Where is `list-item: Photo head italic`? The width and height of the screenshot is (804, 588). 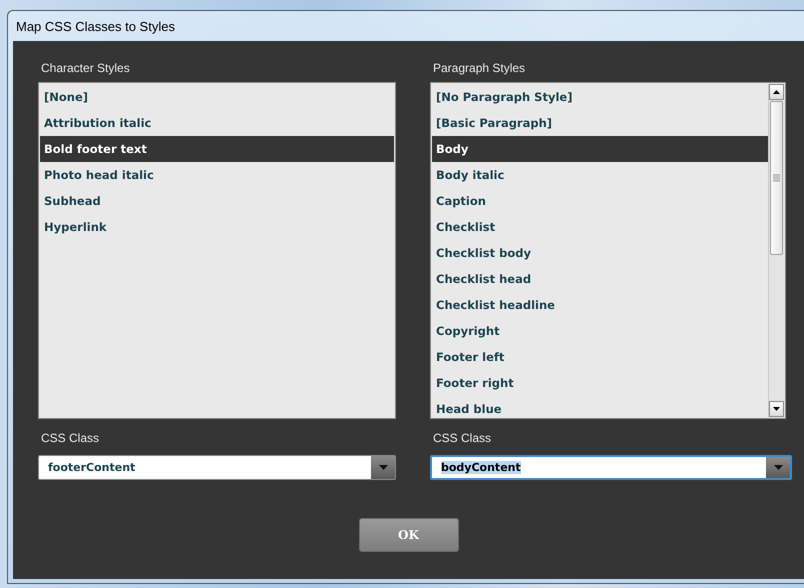
list-item: Photo head italic is located at coordinates (217, 175).